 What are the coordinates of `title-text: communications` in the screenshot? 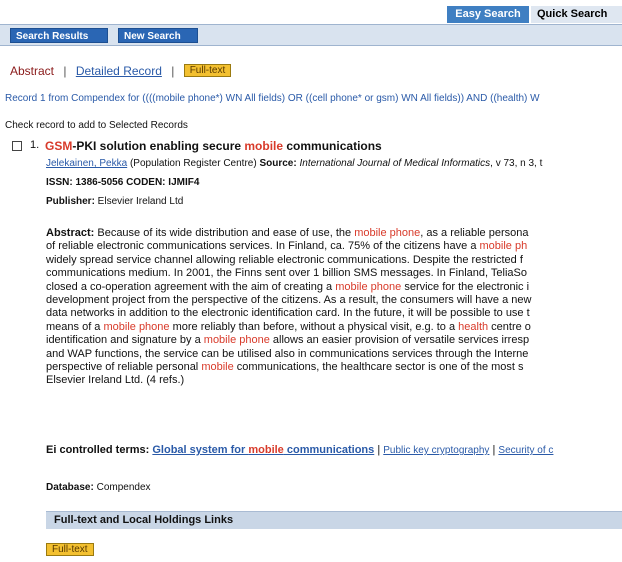 It's located at (332, 146).